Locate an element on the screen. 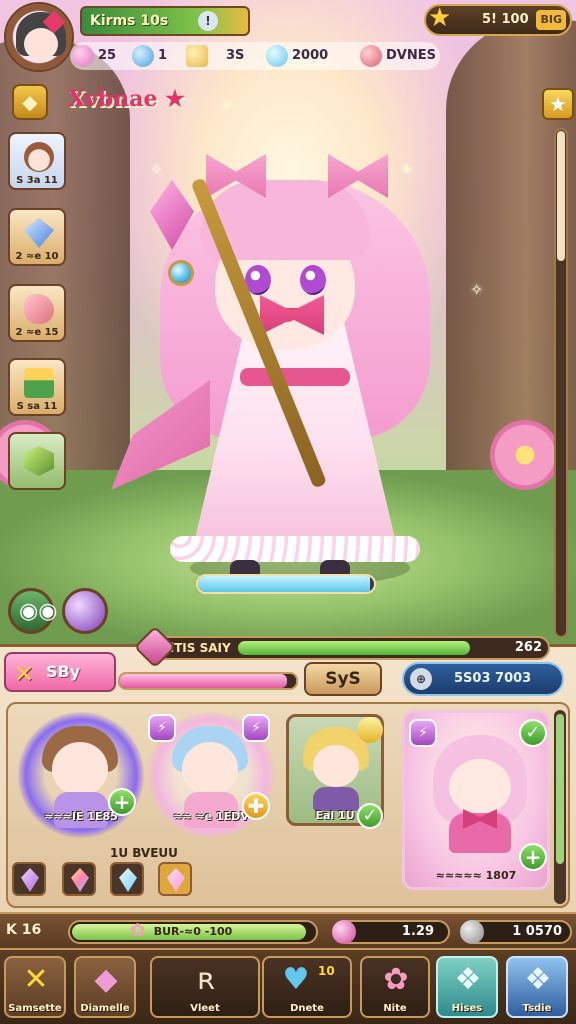 The width and height of the screenshot is (576, 1024). nav-vleet: ʀ Vleet is located at coordinates (205, 987).